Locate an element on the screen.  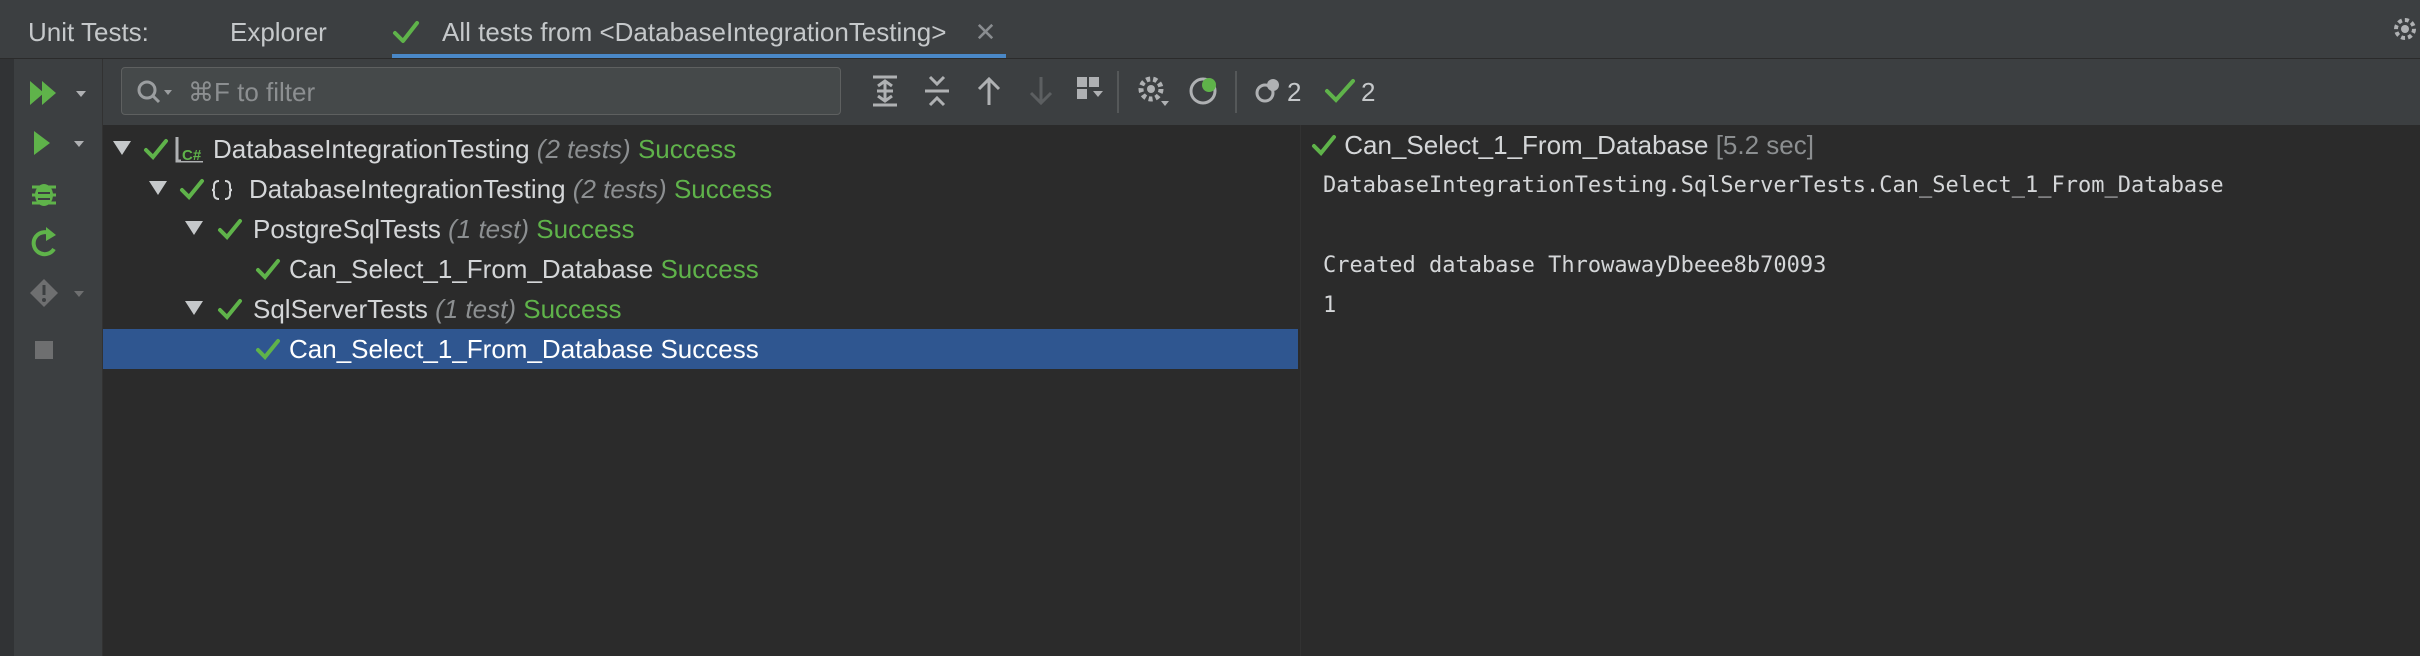
csharp-project-icon: C# is located at coordinates (190, 150).